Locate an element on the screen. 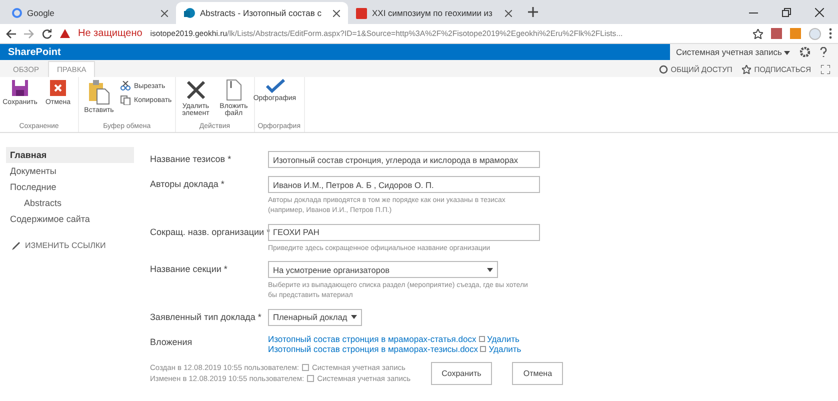  settings-icon is located at coordinates (805, 52).